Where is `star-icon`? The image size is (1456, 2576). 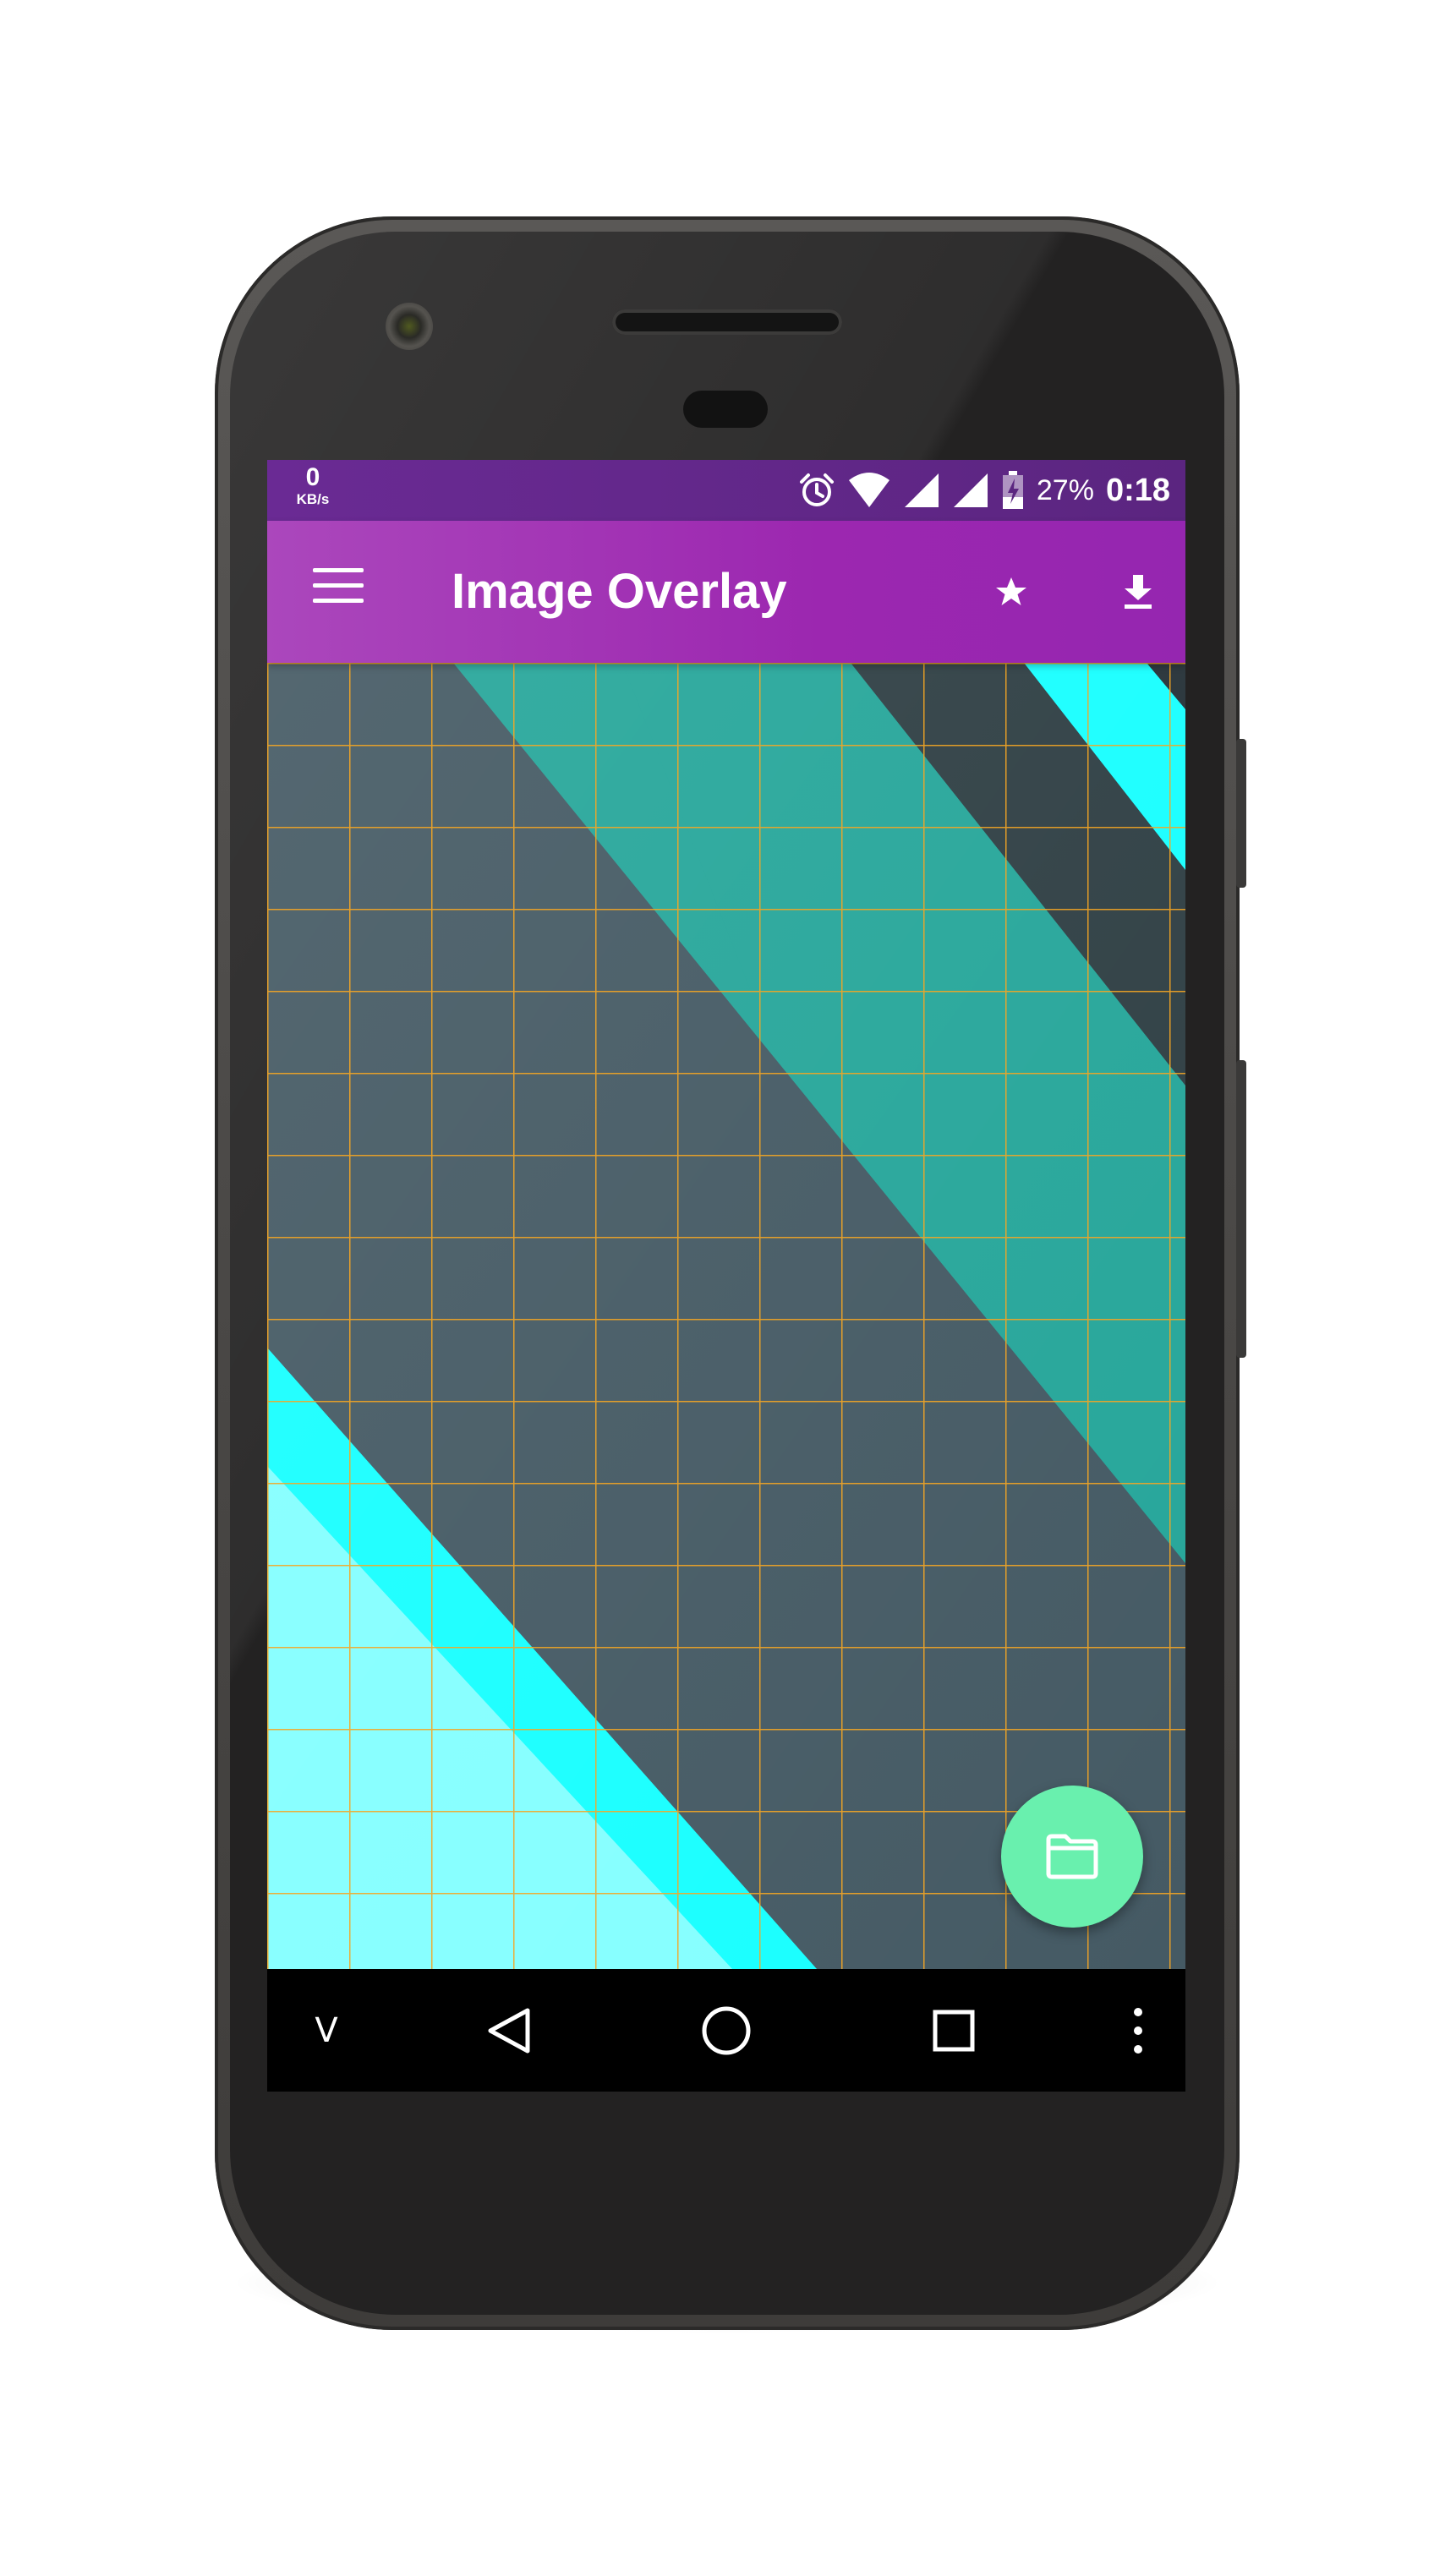
star-icon is located at coordinates (1011, 591).